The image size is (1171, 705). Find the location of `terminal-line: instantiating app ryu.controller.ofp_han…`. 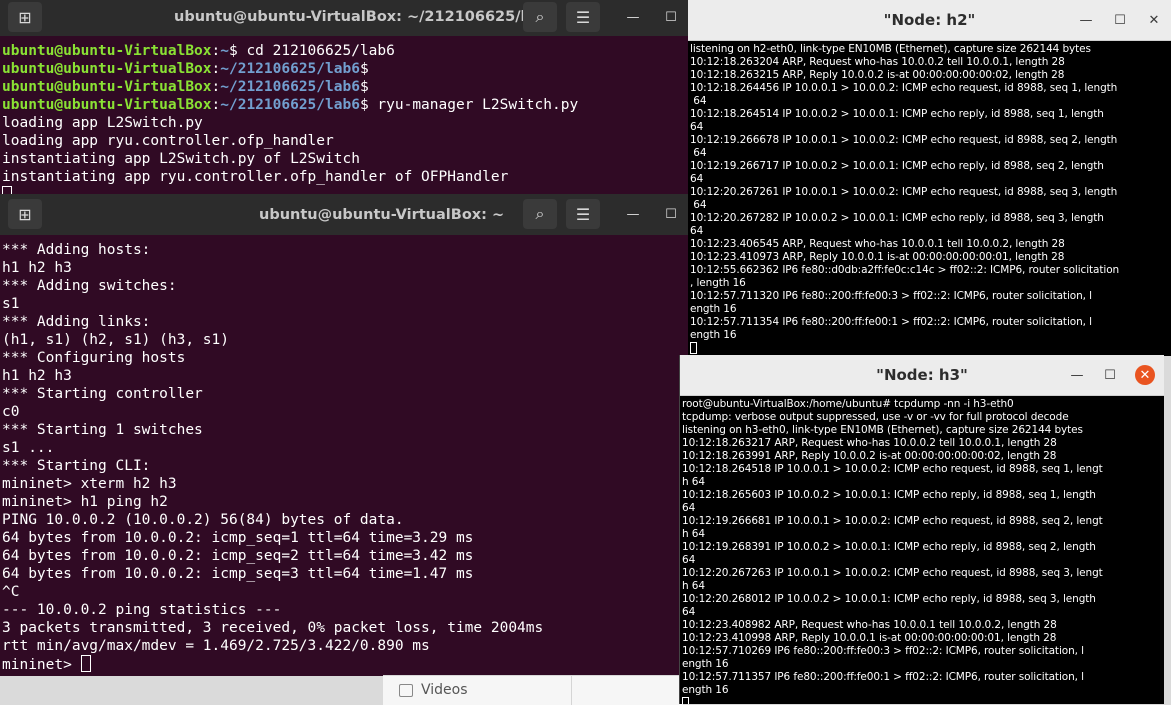

terminal-line: instantiating app ryu.controller.ofp_han… is located at coordinates (345, 177).